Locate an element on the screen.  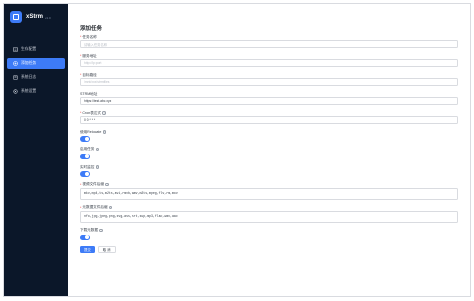
sidebar-item-add-task: 添加任务 is located at coordinates (36, 63).